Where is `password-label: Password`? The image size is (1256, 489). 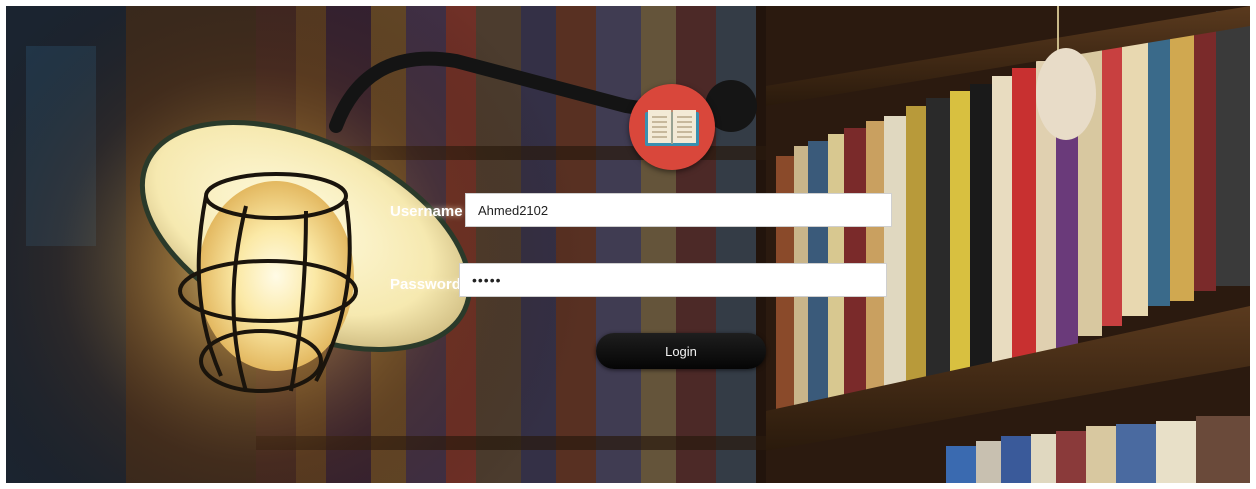 password-label: Password is located at coordinates (425, 284).